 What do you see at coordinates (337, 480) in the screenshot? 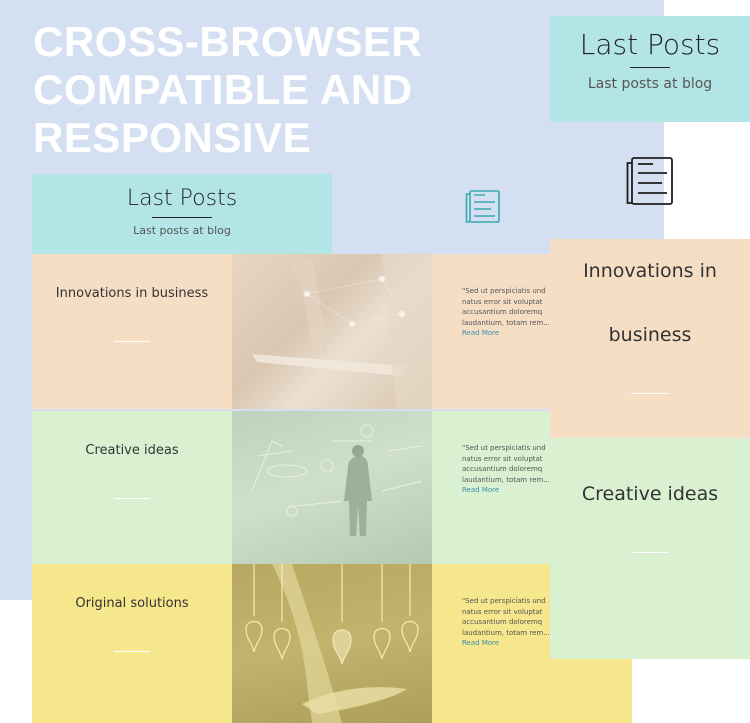
I see `man-chalkboard-illustration` at bounding box center [337, 480].